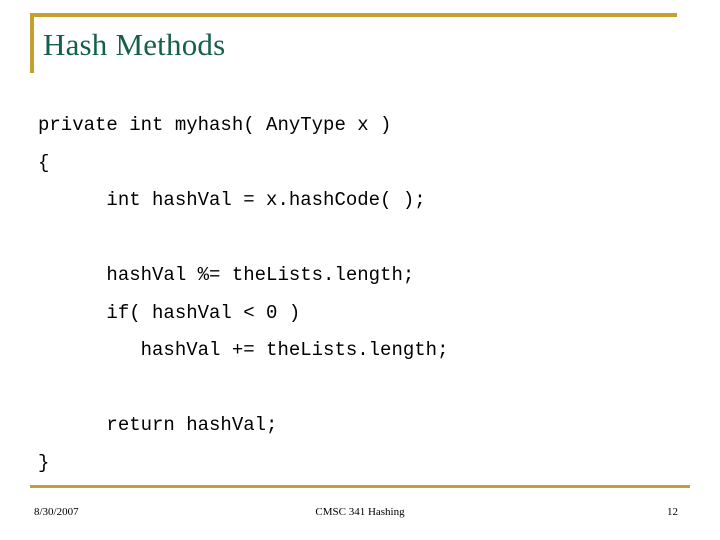 The height and width of the screenshot is (540, 720). Describe the element at coordinates (360, 486) in the screenshot. I see `footer-rule` at that location.